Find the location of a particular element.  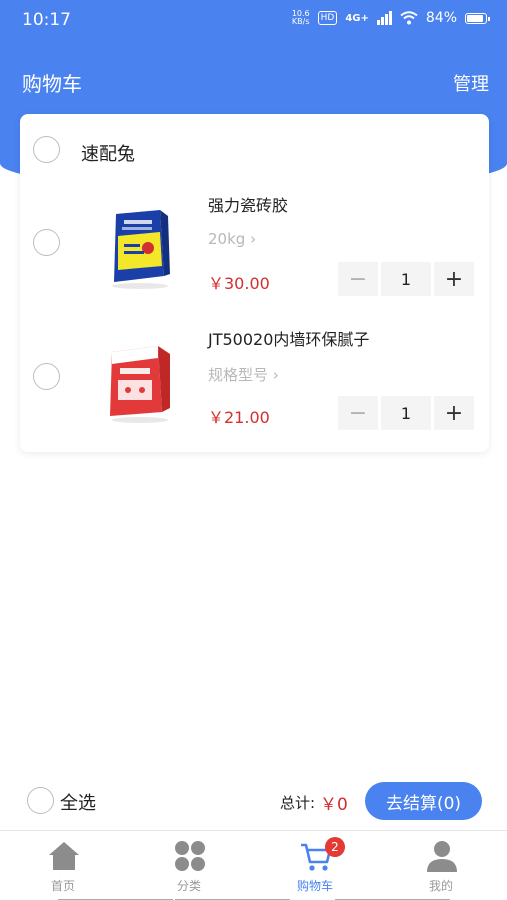

tab-bar: 首页 分类 2 购物车 我的 is located at coordinates (253, 865).